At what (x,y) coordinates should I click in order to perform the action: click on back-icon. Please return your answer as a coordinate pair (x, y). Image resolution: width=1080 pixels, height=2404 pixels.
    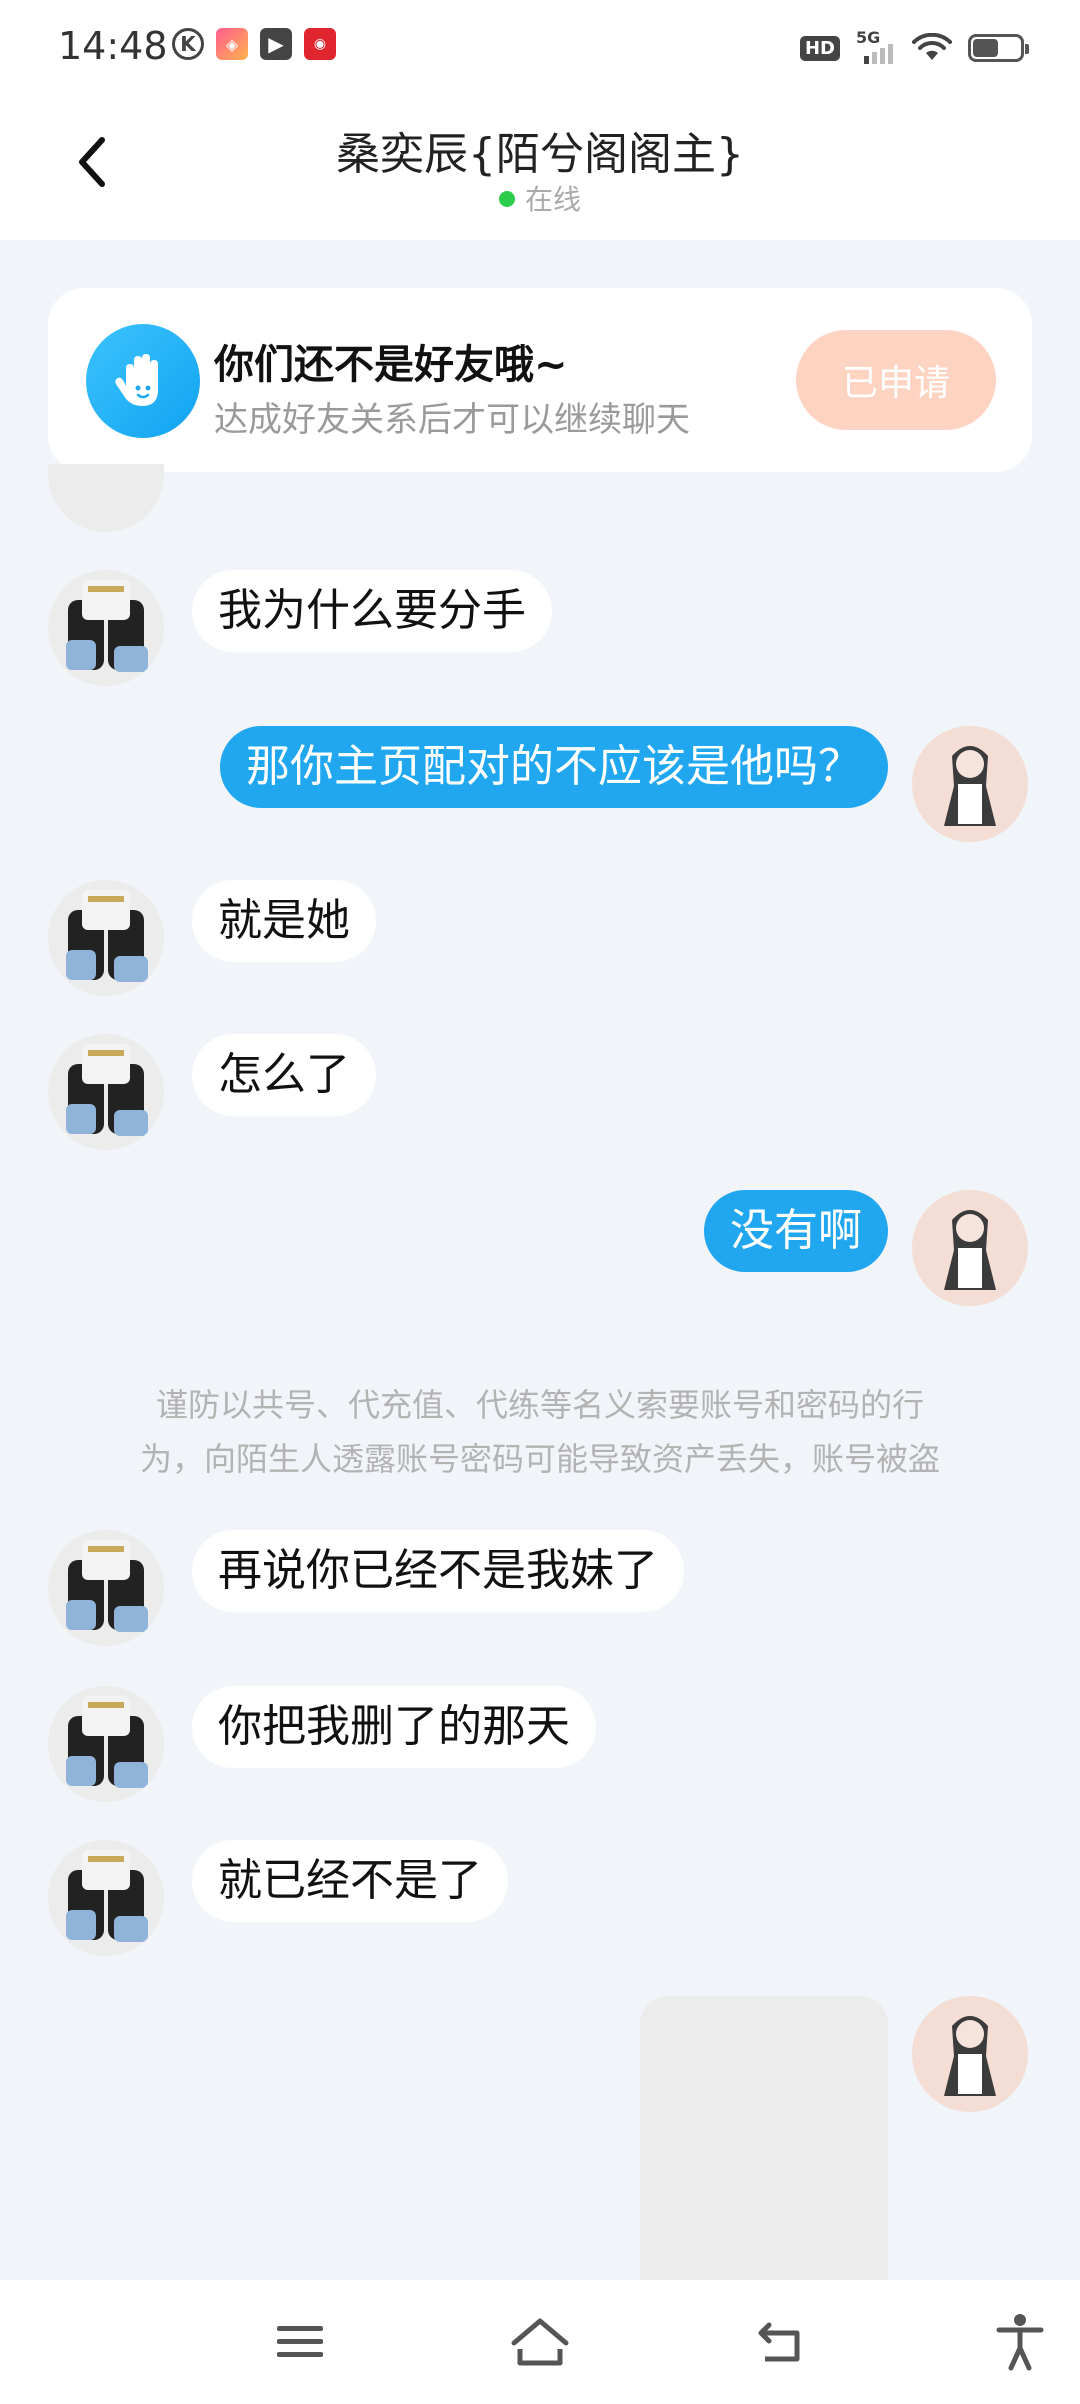
    Looking at the image, I should click on (779, 2342).